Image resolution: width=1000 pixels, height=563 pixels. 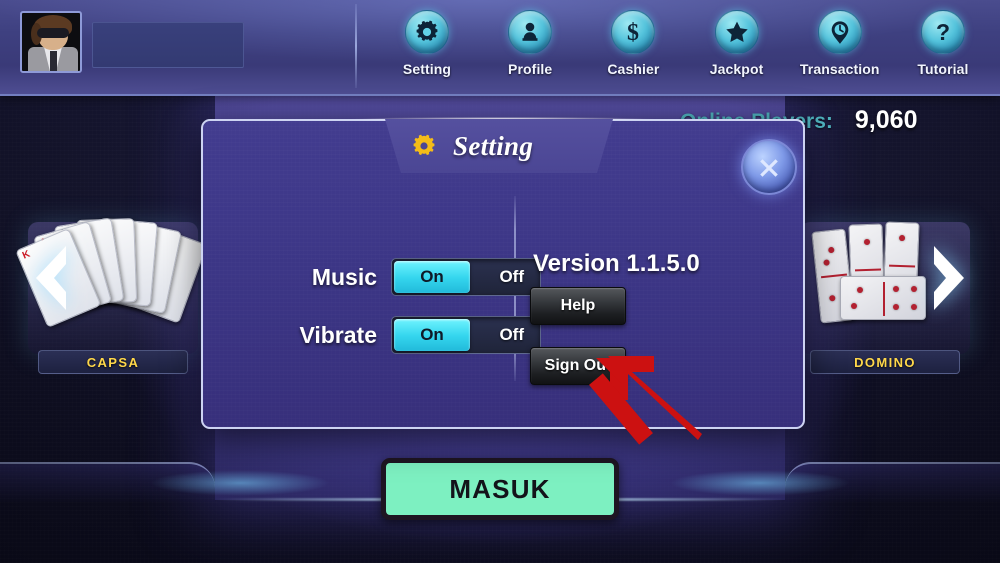 What do you see at coordinates (616, 263) in the screenshot?
I see `version-text: Version 1.1.5.0` at bounding box center [616, 263].